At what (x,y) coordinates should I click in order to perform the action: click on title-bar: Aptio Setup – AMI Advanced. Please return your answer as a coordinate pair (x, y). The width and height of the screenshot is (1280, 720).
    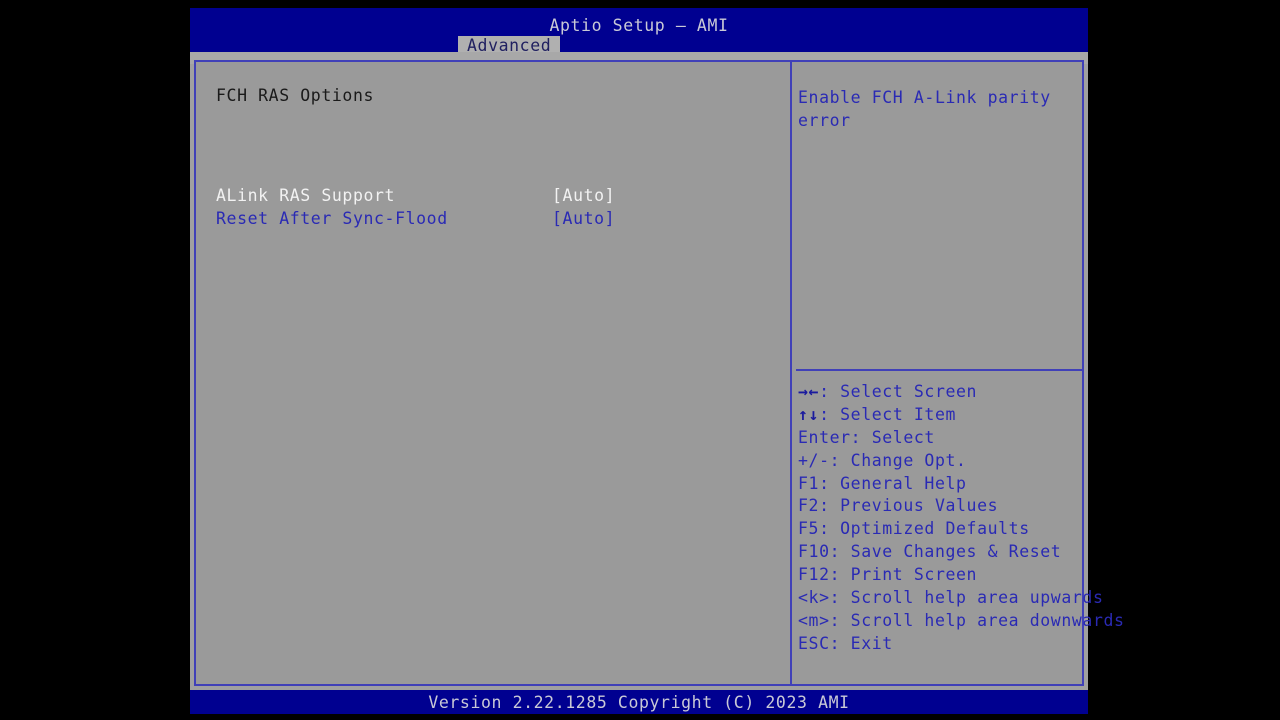
    Looking at the image, I should click on (639, 32).